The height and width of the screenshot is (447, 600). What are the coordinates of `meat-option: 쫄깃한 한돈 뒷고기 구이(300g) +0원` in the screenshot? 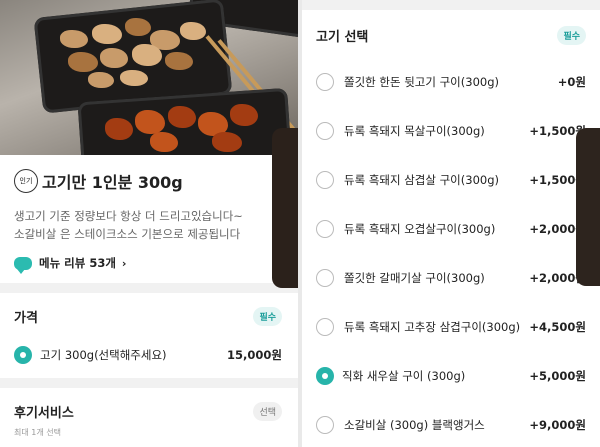 It's located at (451, 81).